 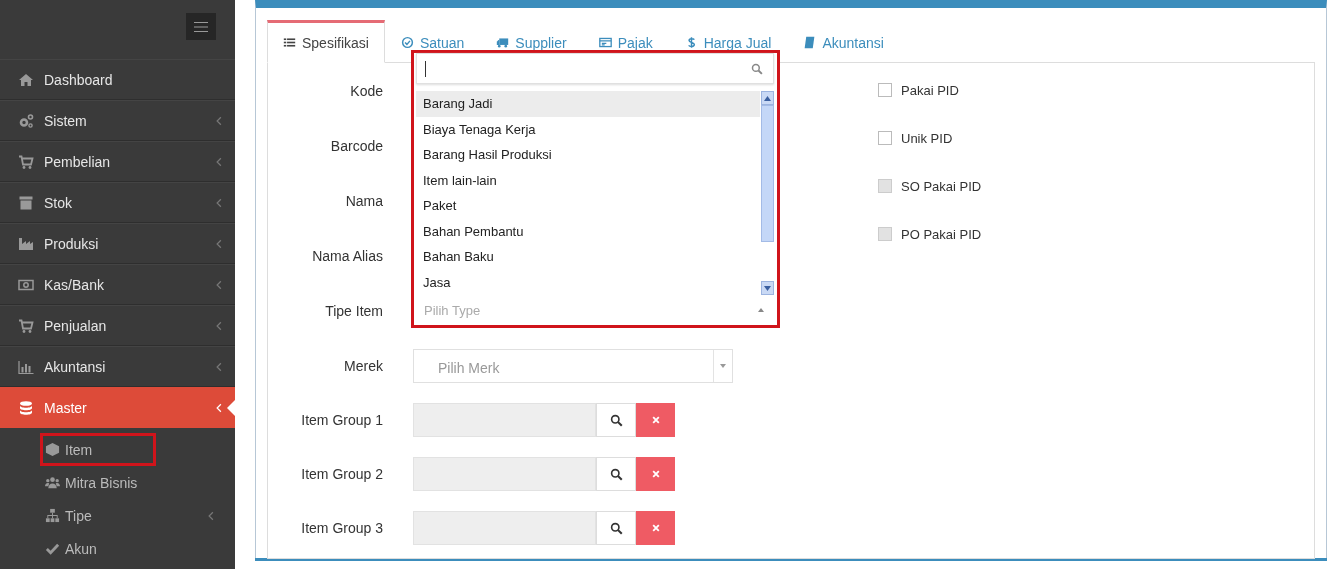 What do you see at coordinates (941, 234) in the screenshot?
I see `checkbox-label: PO Pakai PID` at bounding box center [941, 234].